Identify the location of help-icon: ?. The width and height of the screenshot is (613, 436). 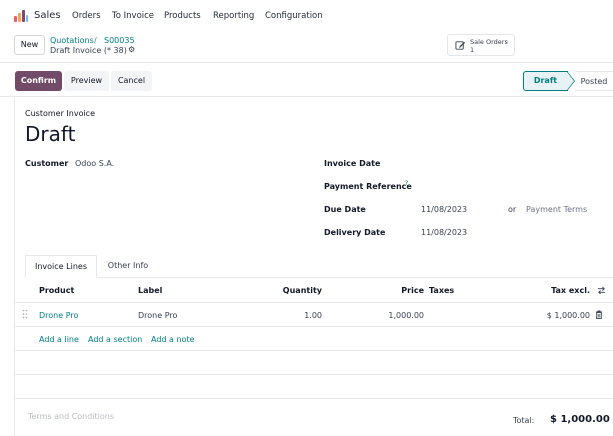
(406, 183).